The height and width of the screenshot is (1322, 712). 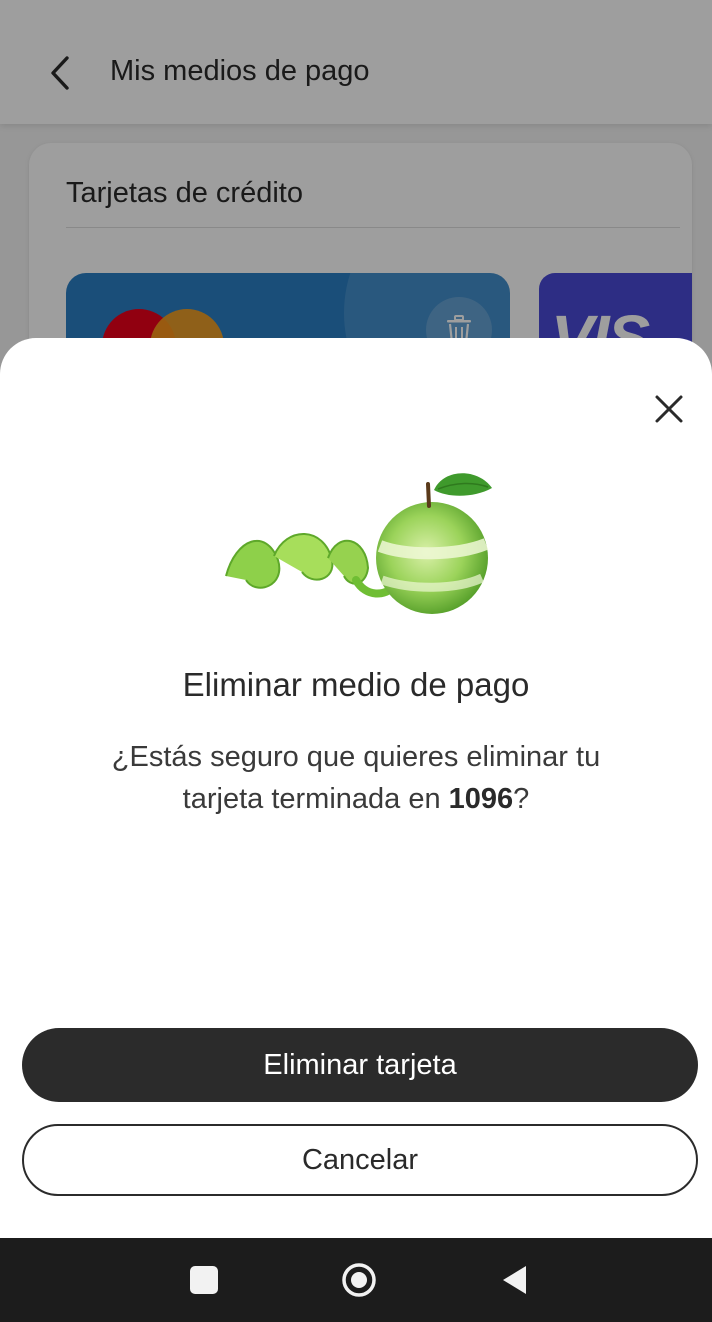 I want to click on message-suffix: ?, so click(x=521, y=799).